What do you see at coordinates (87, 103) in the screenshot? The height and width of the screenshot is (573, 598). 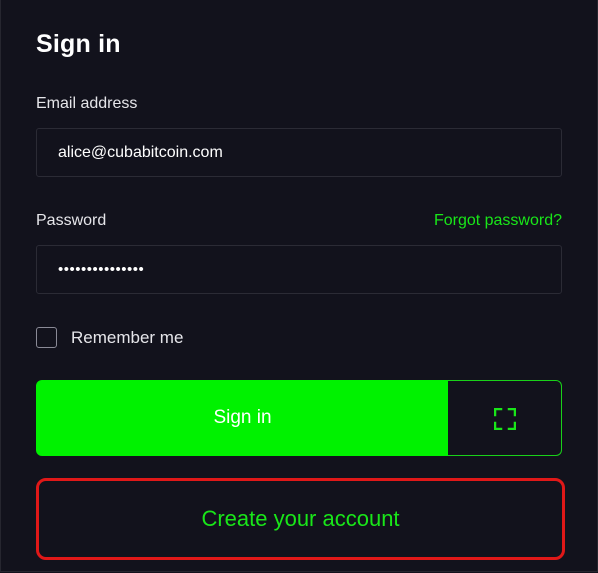 I see `email-label: Email address` at bounding box center [87, 103].